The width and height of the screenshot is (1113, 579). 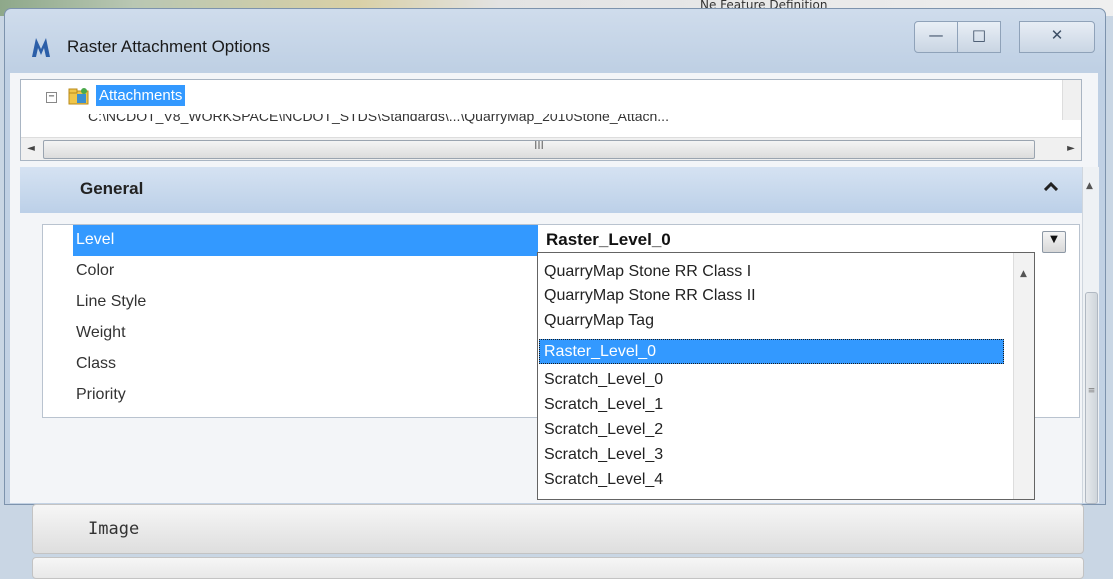 What do you see at coordinates (290, 395) in the screenshot?
I see `property-name-priority: Priority` at bounding box center [290, 395].